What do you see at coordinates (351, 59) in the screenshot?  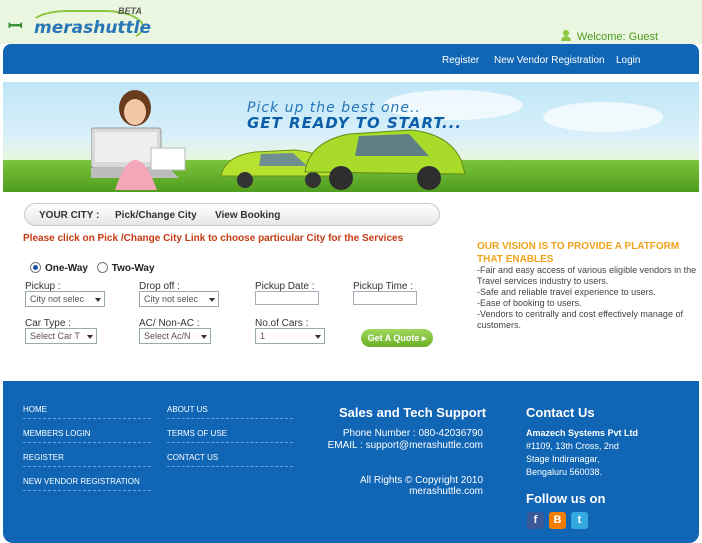 I see `main-nav: Register New Vendor Registration Login` at bounding box center [351, 59].